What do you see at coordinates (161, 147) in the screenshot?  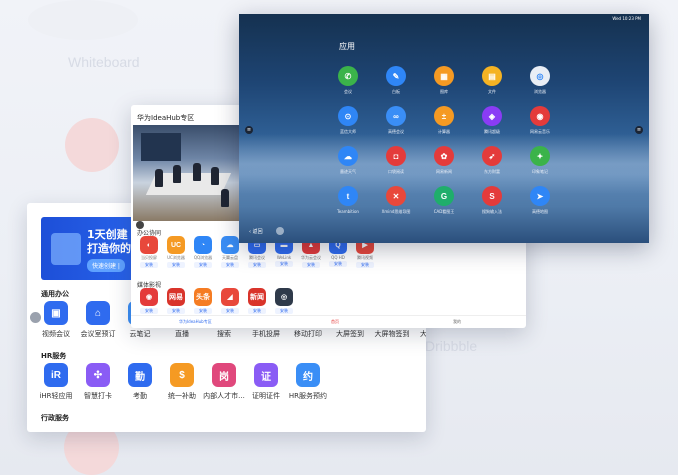 I see `meeting-screen` at bounding box center [161, 147].